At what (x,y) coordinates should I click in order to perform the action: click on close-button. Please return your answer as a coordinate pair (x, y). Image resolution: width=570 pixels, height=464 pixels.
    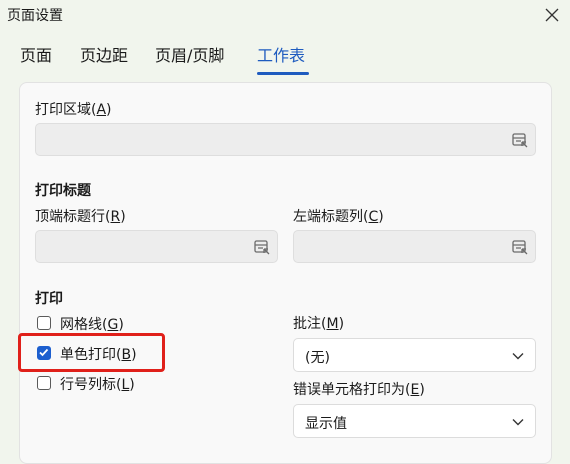
    Looking at the image, I should click on (552, 15).